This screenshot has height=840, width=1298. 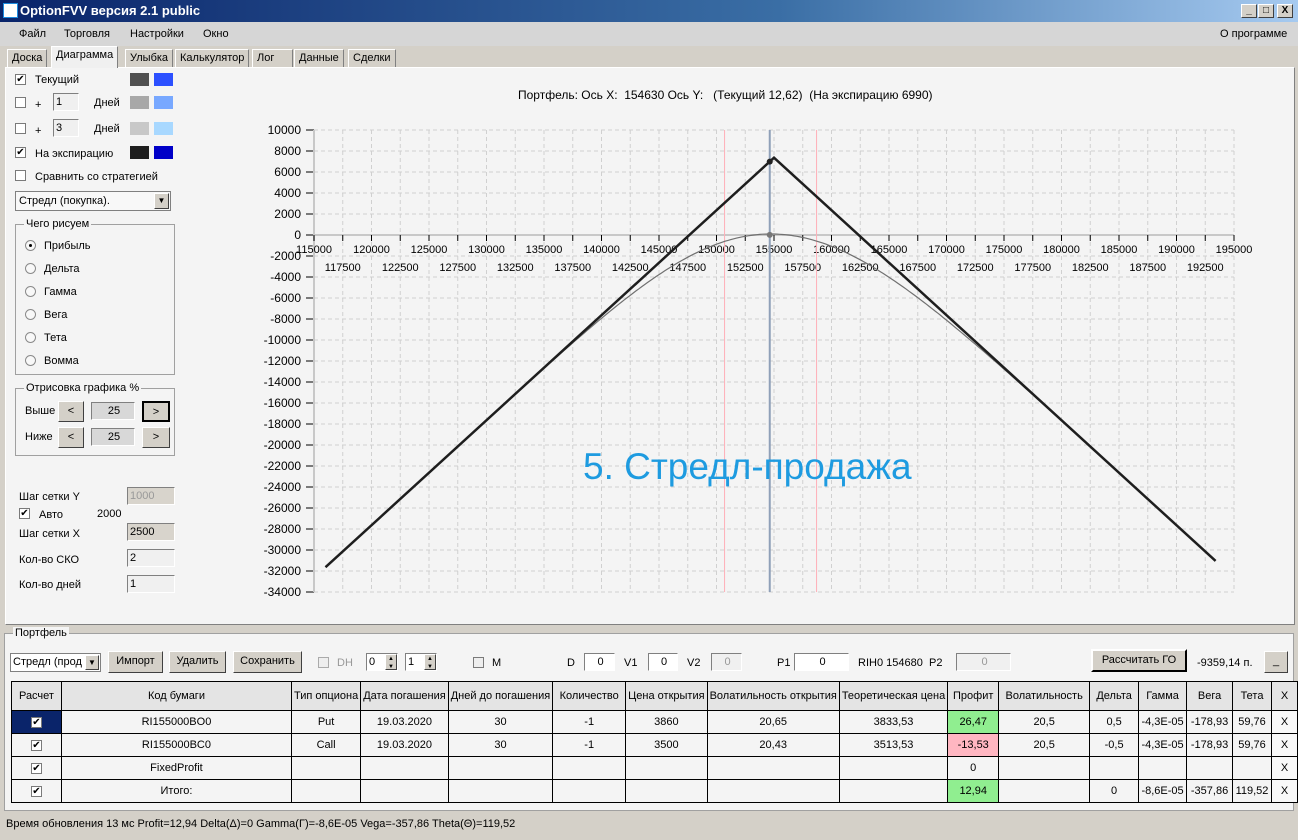 I want to click on column-header: Код бумаги, so click(x=176, y=696).